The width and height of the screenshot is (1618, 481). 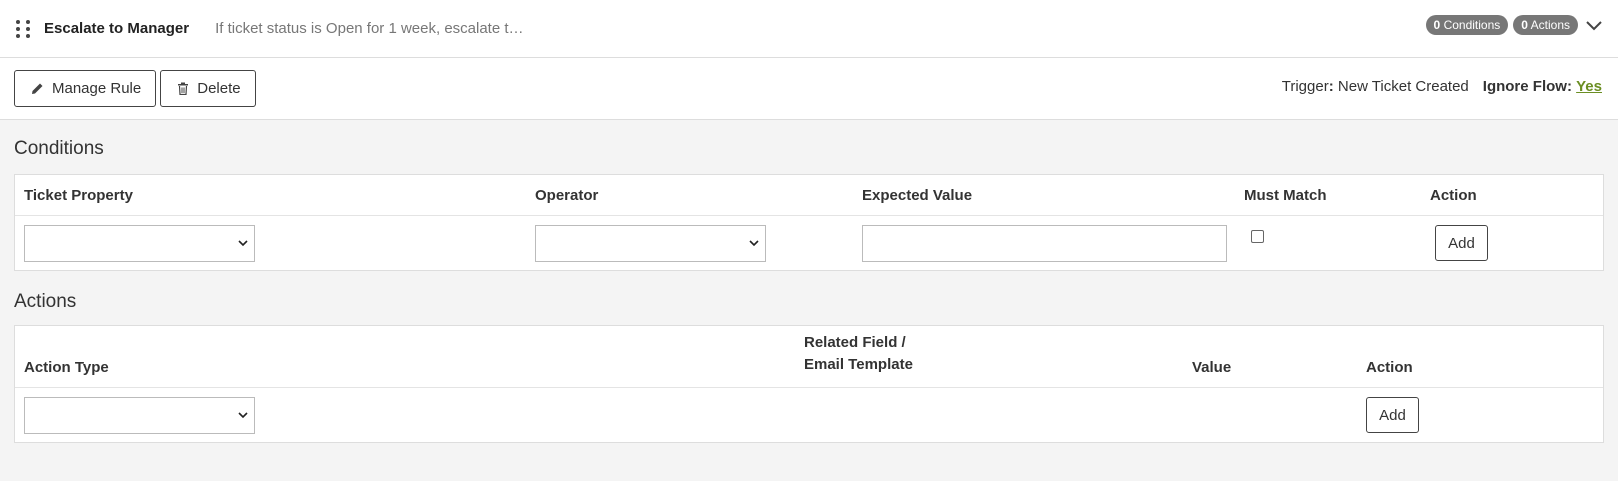 I want to click on trash-icon, so click(x=183, y=88).